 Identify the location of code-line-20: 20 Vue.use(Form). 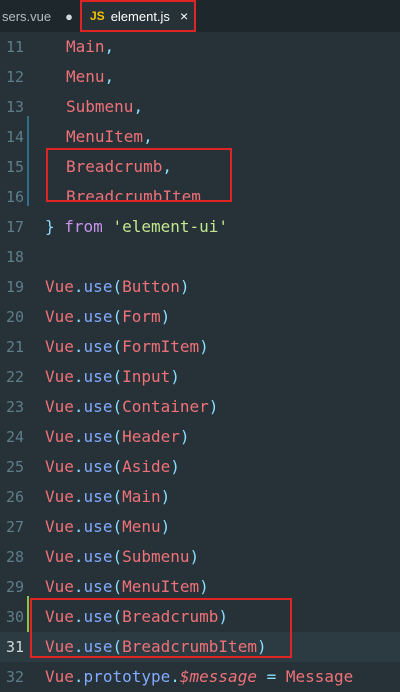
(200, 317).